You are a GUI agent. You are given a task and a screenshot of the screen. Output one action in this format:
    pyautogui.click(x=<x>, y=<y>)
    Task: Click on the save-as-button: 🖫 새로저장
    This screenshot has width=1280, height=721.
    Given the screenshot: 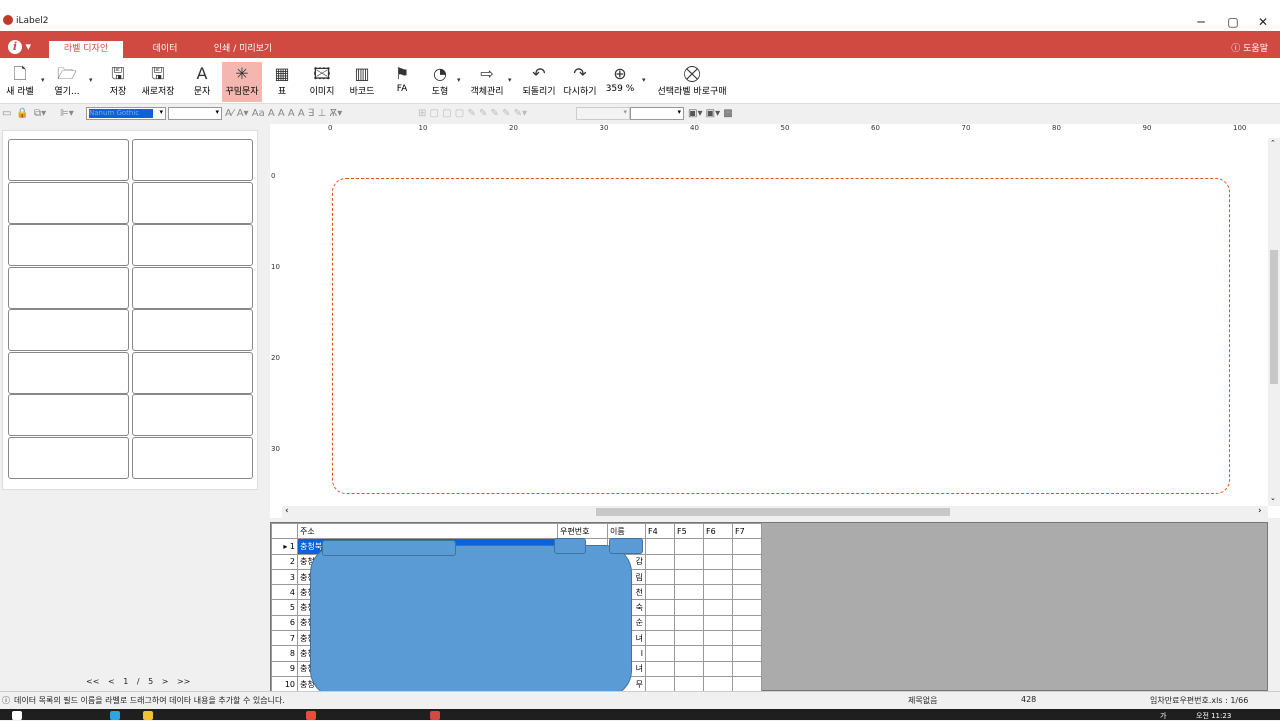 What is the action you would take?
    pyautogui.click(x=158, y=82)
    